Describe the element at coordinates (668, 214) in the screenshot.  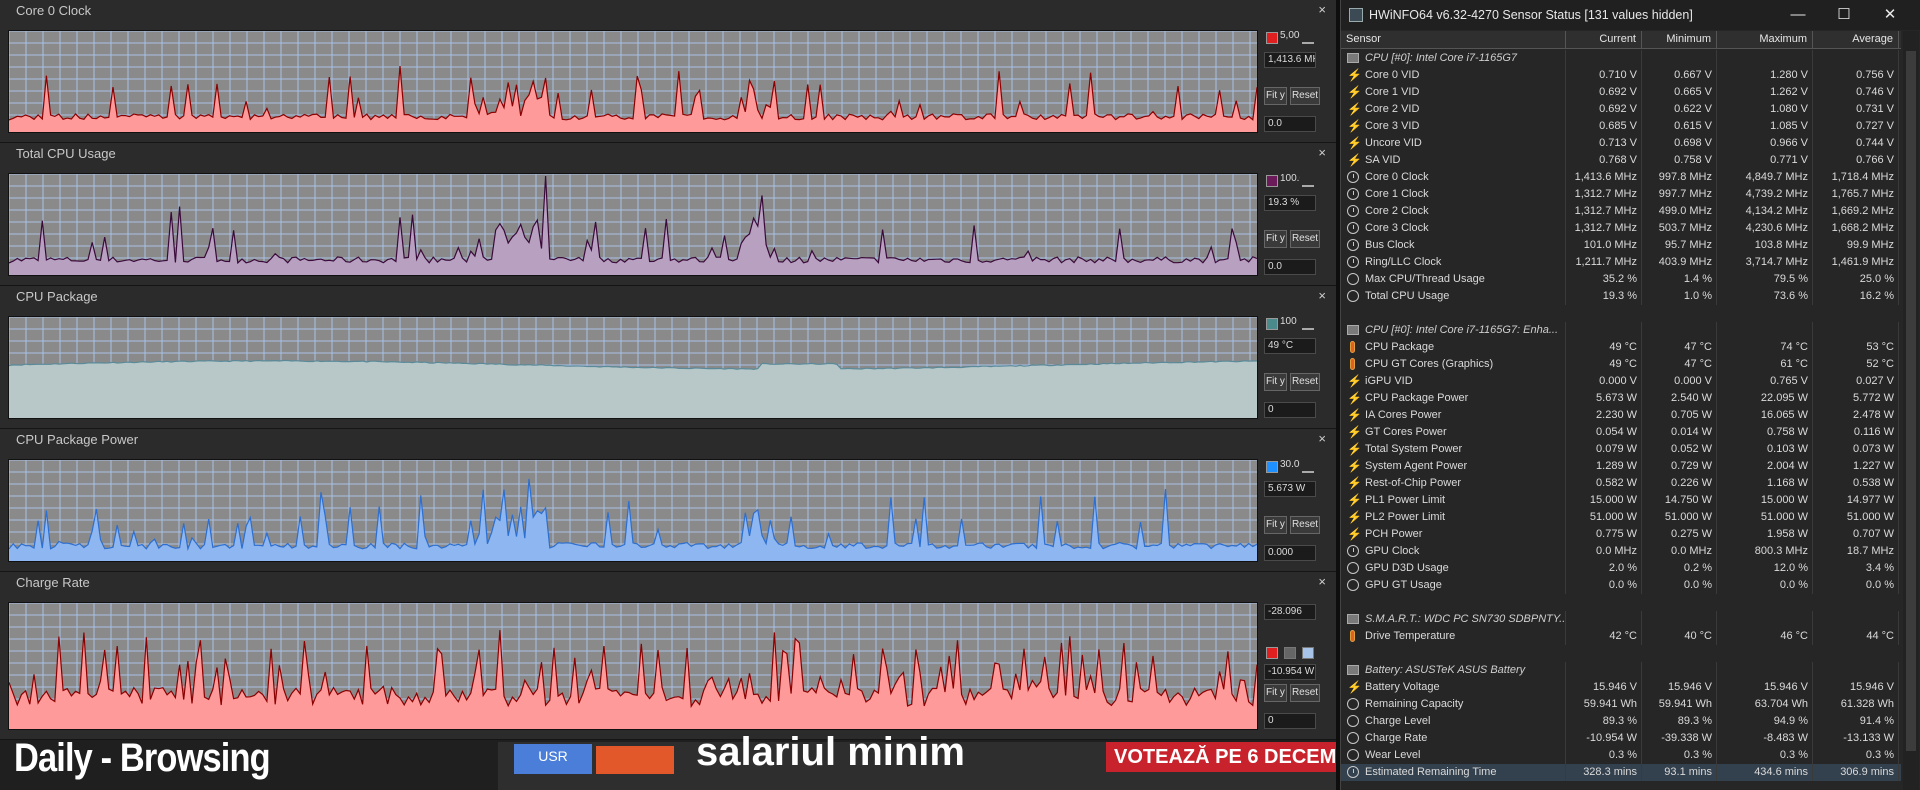
I see `graph-window-1: Total CPU Usage × 100.0 19.3 % Fit yReset 0.0` at that location.